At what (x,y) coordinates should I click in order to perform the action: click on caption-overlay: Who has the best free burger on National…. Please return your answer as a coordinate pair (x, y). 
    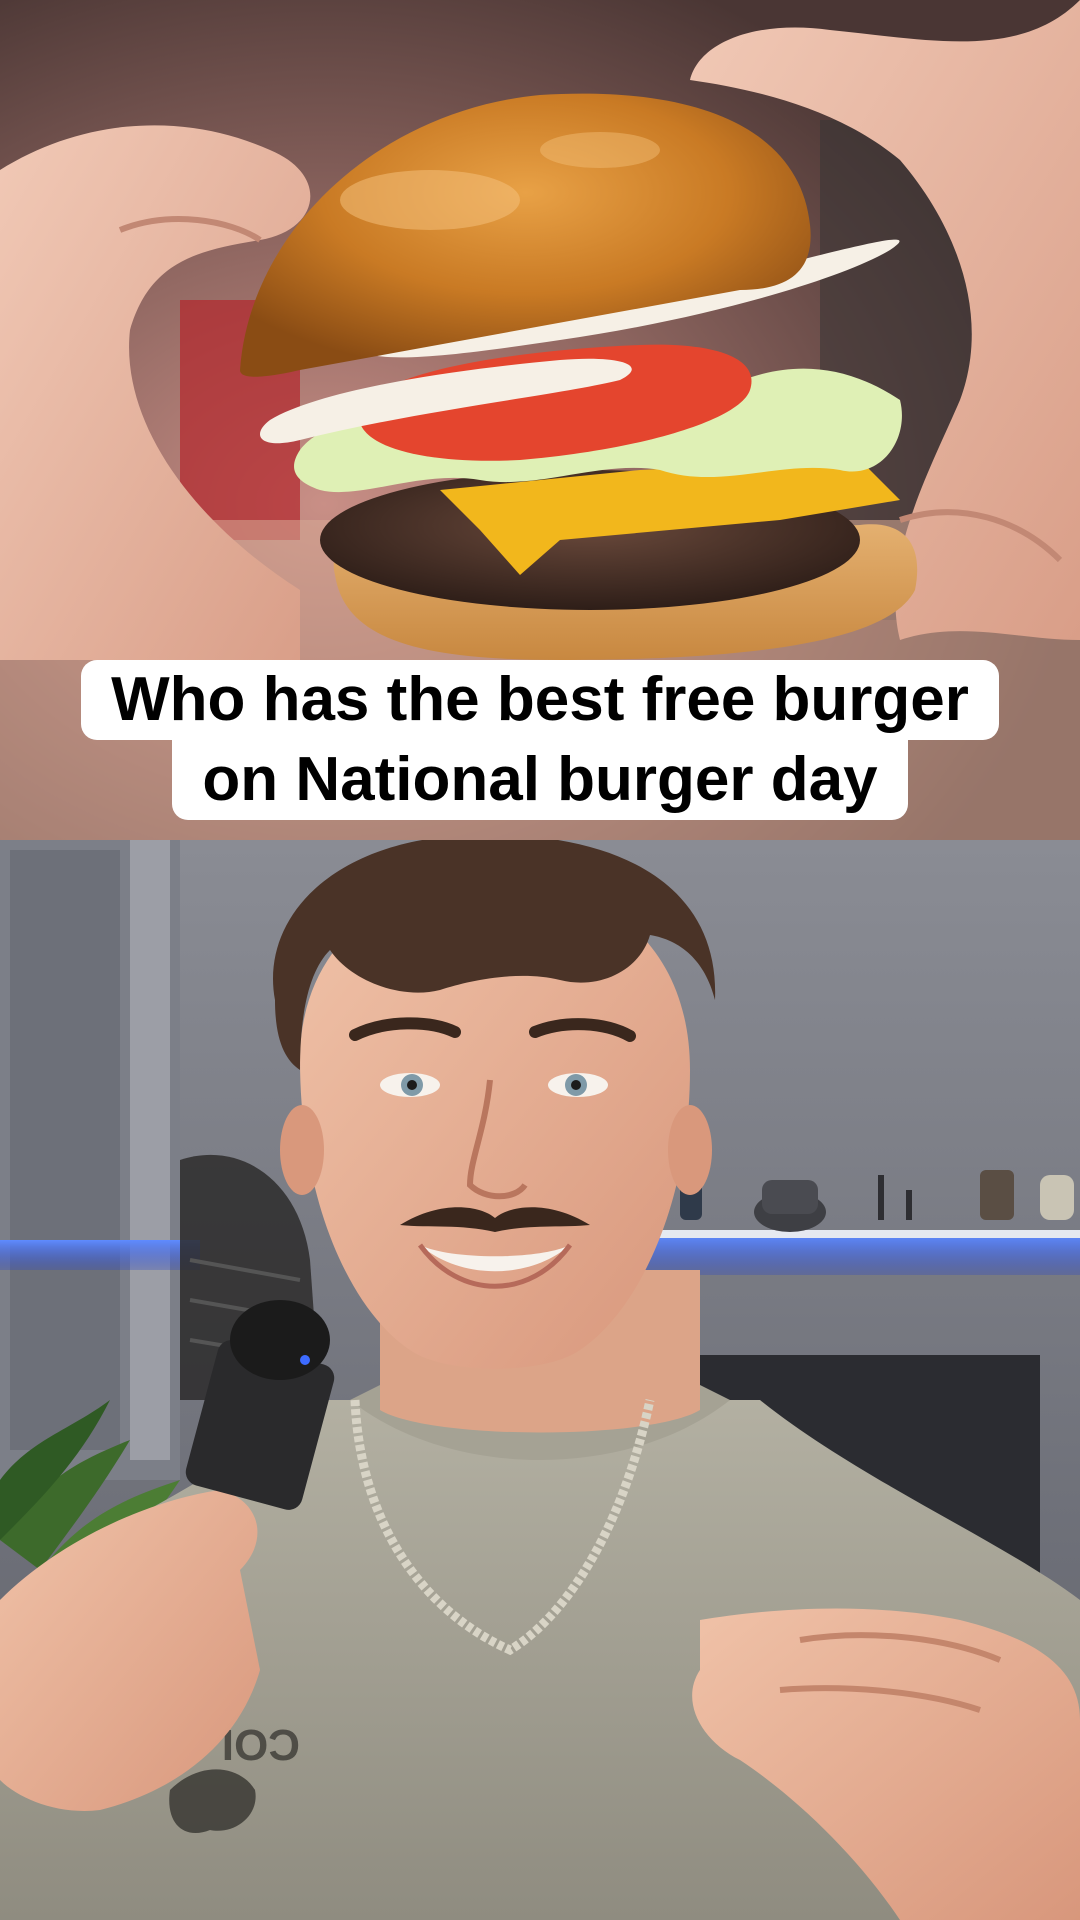
    Looking at the image, I should click on (540, 740).